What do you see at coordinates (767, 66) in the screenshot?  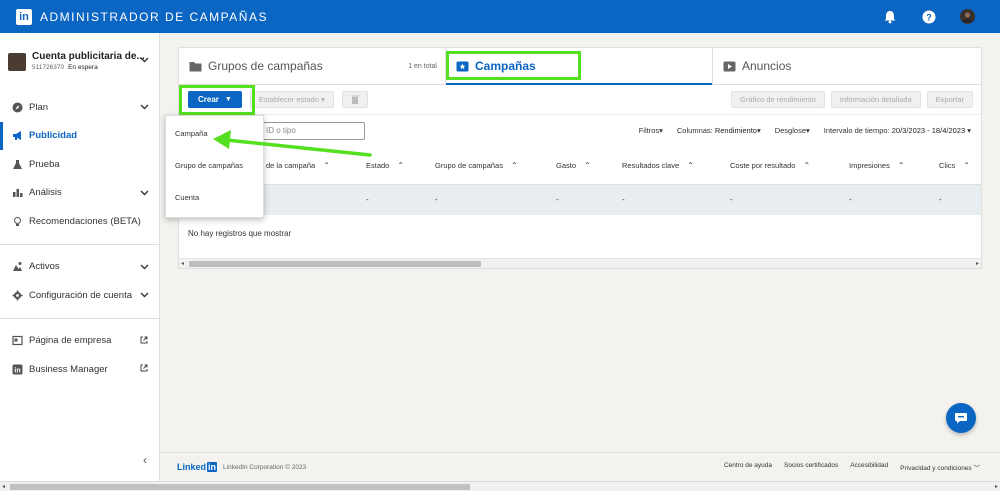 I see `tab-label: Anuncios` at bounding box center [767, 66].